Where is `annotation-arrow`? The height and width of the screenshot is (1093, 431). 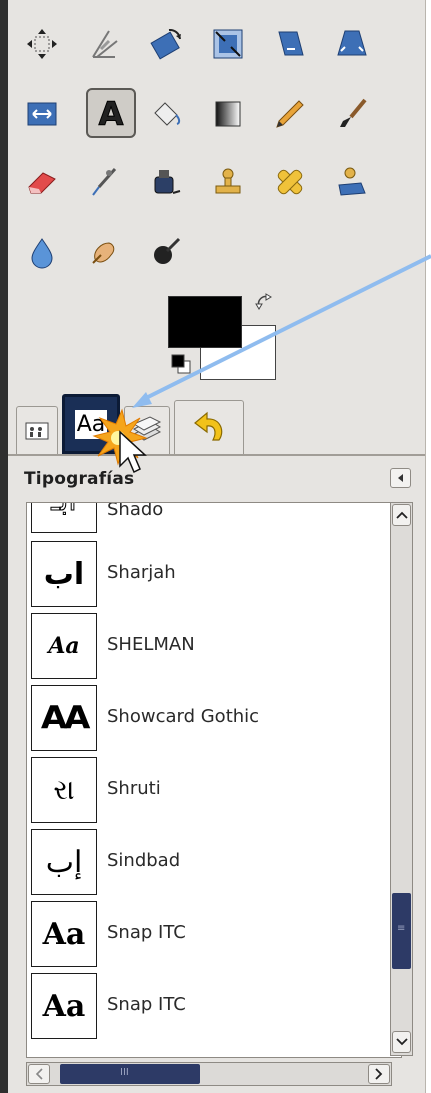 annotation-arrow is located at coordinates (286, 328).